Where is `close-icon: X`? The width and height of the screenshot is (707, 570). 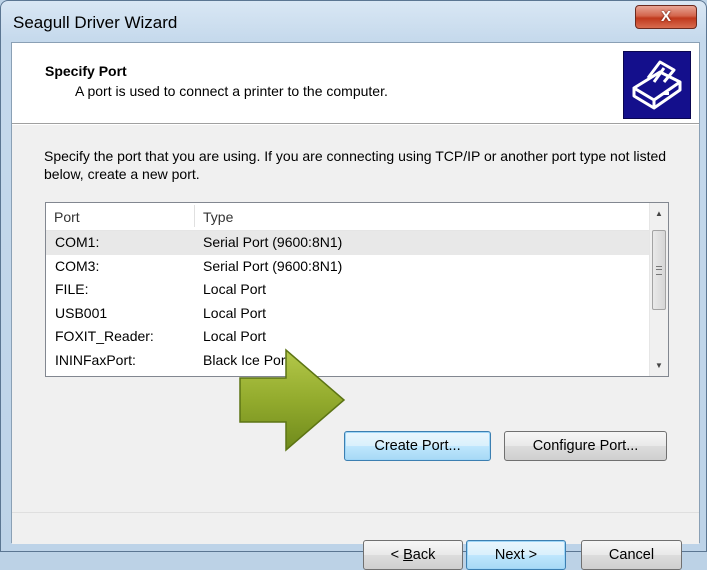 close-icon: X is located at coordinates (665, 16).